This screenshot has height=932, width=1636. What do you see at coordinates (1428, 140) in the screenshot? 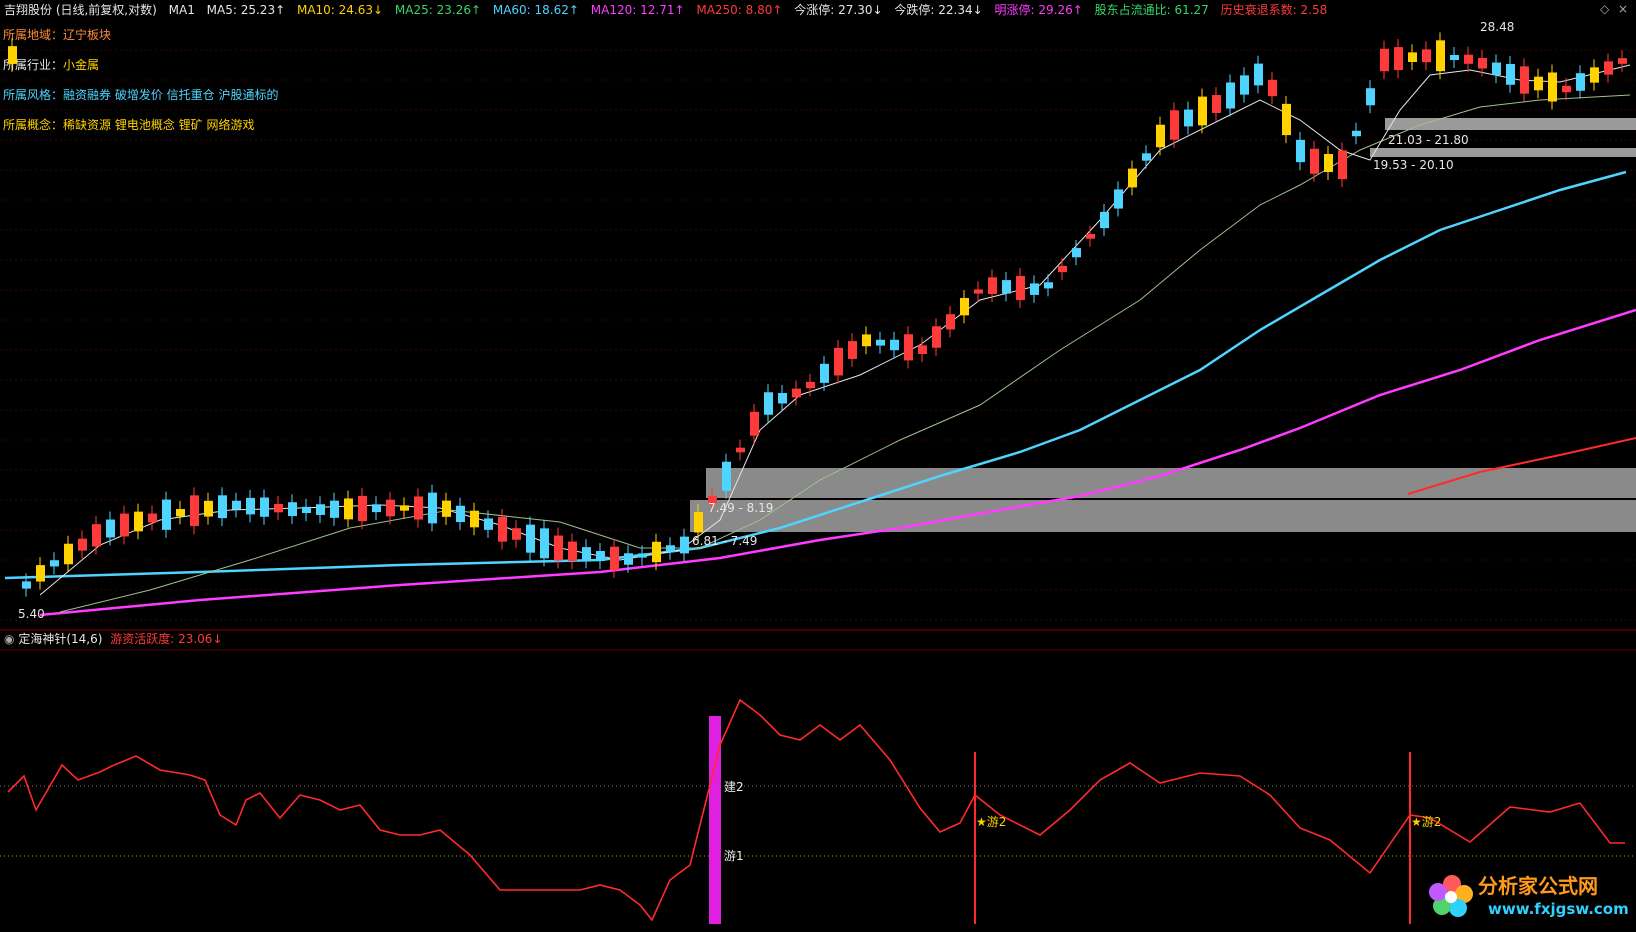
I see `zone1-label: 21.03 - 21.80` at bounding box center [1428, 140].